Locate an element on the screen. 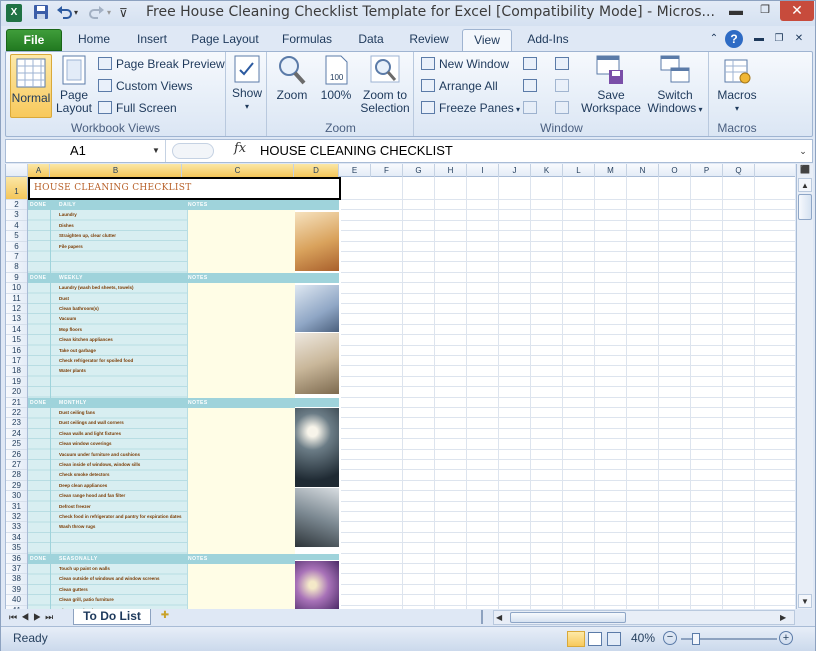 The height and width of the screenshot is (651, 816). page-break-preview-button: Page Break Preview is located at coordinates (161, 64).